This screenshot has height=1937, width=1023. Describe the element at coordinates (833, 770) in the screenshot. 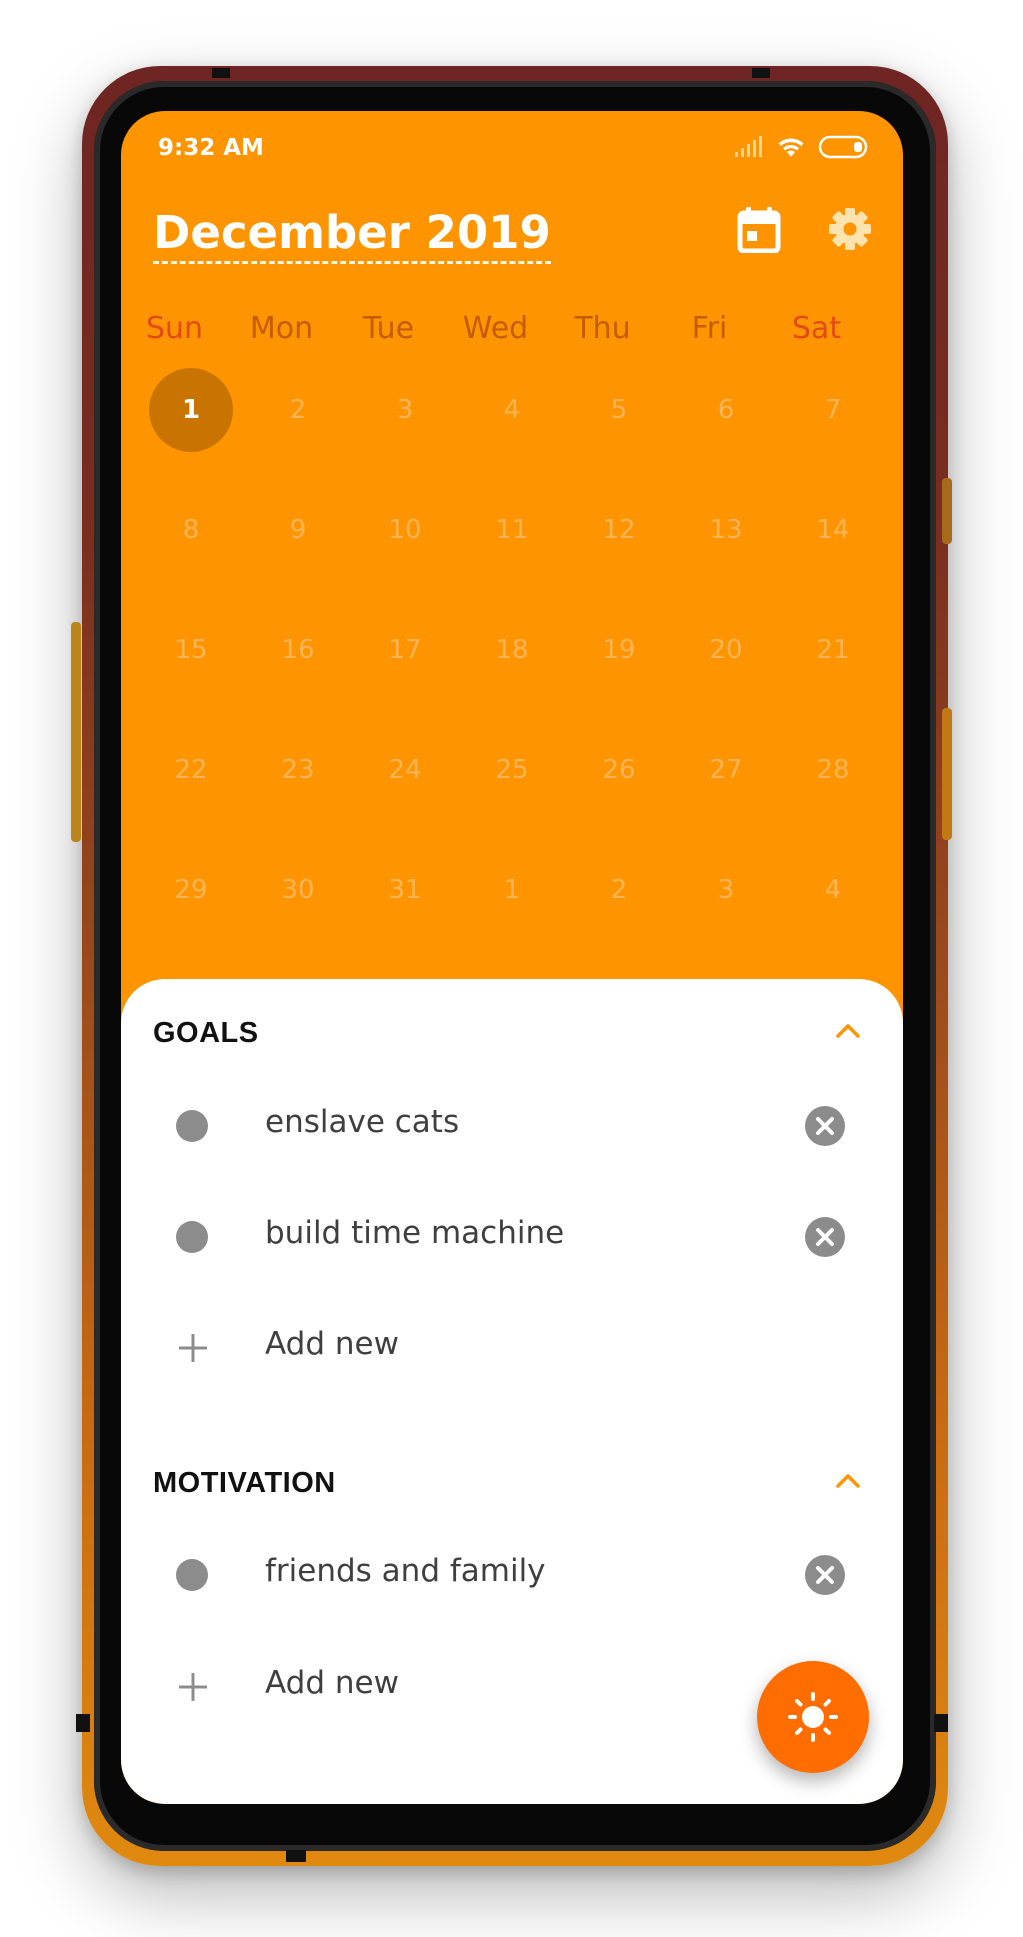

I see `calendar-day: 28` at that location.